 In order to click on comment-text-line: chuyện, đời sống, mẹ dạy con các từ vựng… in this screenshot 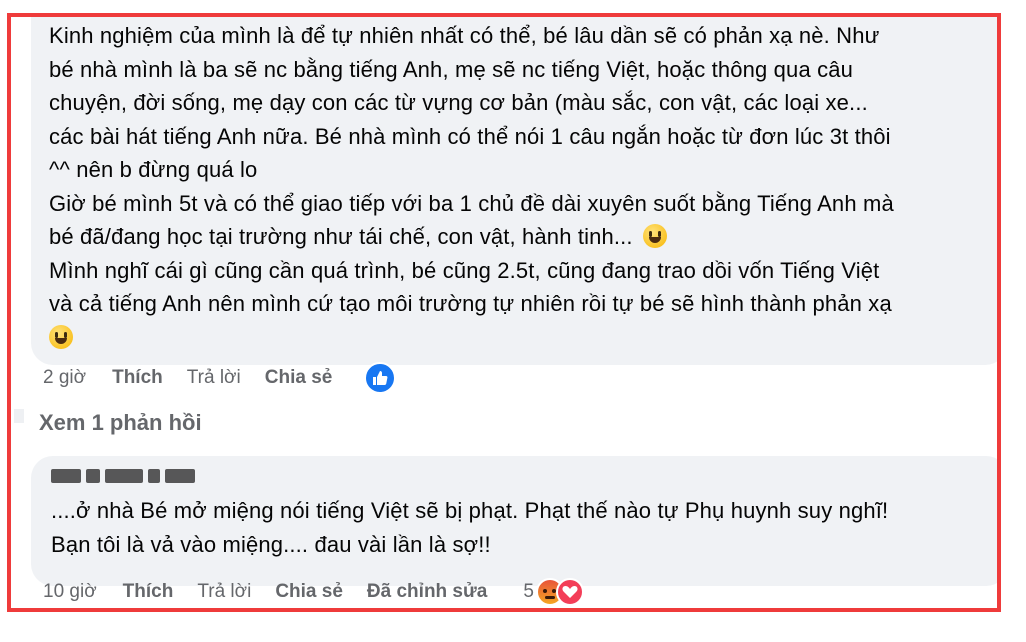, I will do `click(458, 102)`.